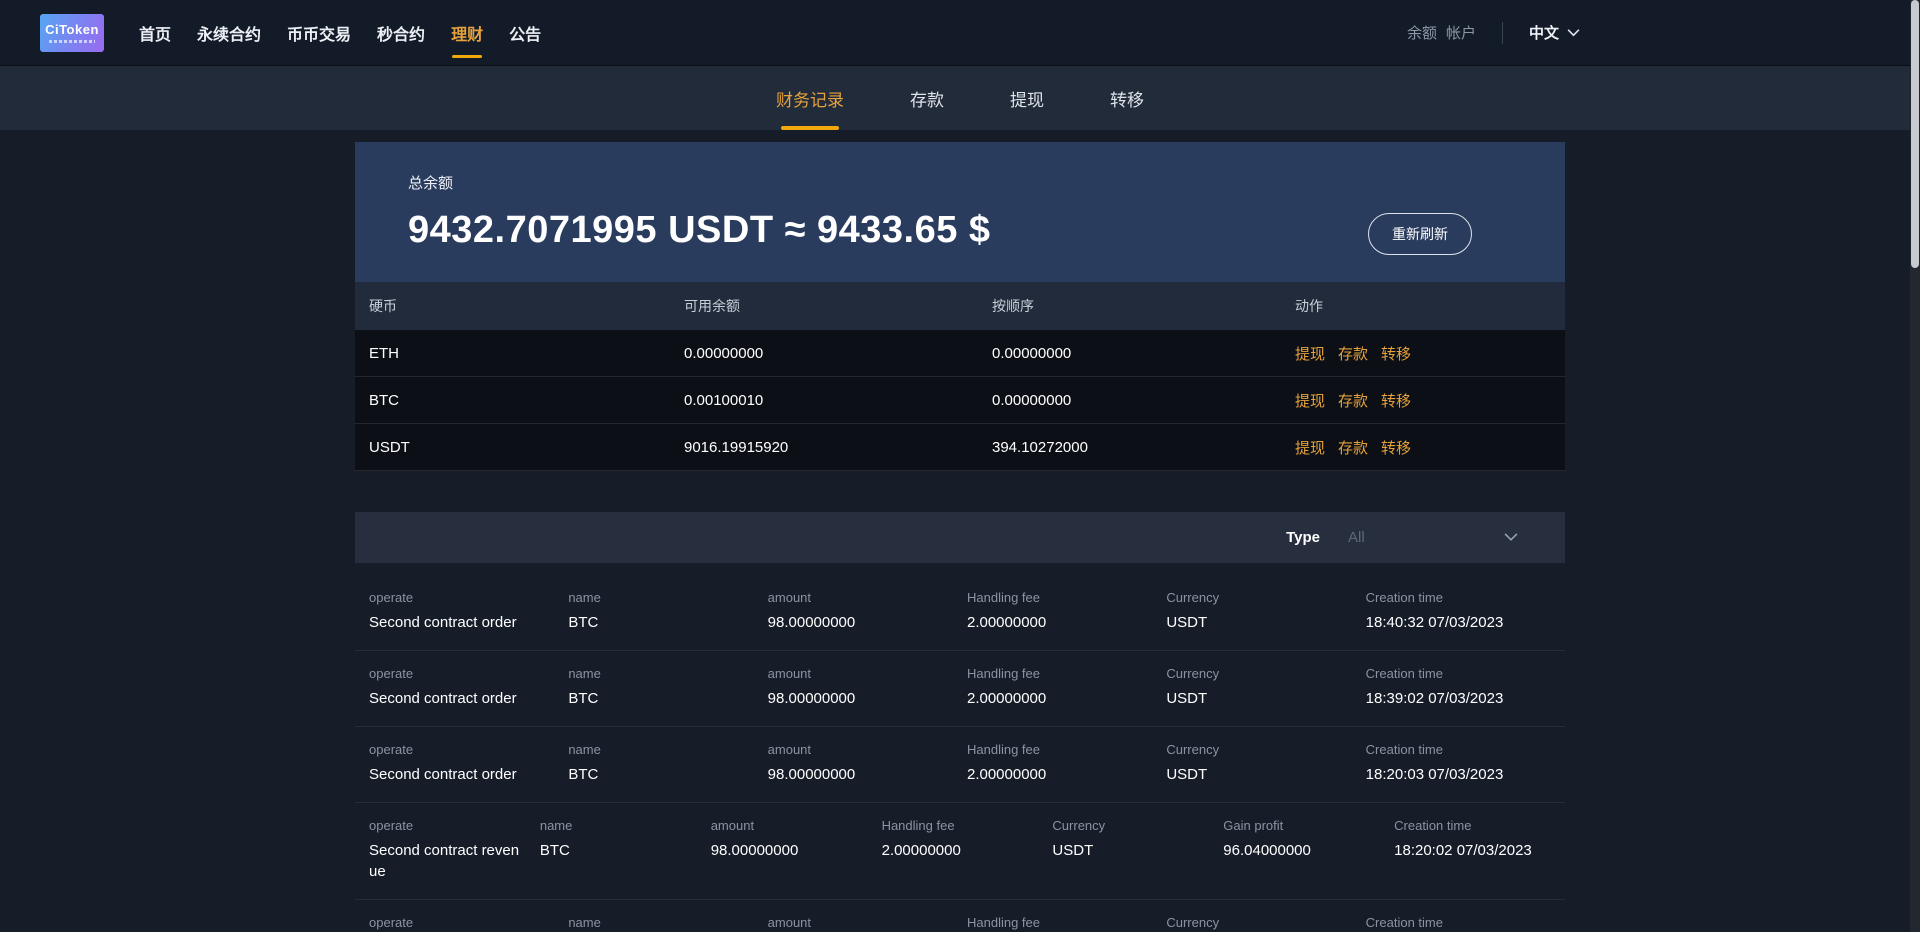 The height and width of the screenshot is (932, 1920). I want to click on top-header: CiToken 首页 永续合约 币币交易 秒合约 理财 公告 余额 帐户 中文, so click(960, 33).